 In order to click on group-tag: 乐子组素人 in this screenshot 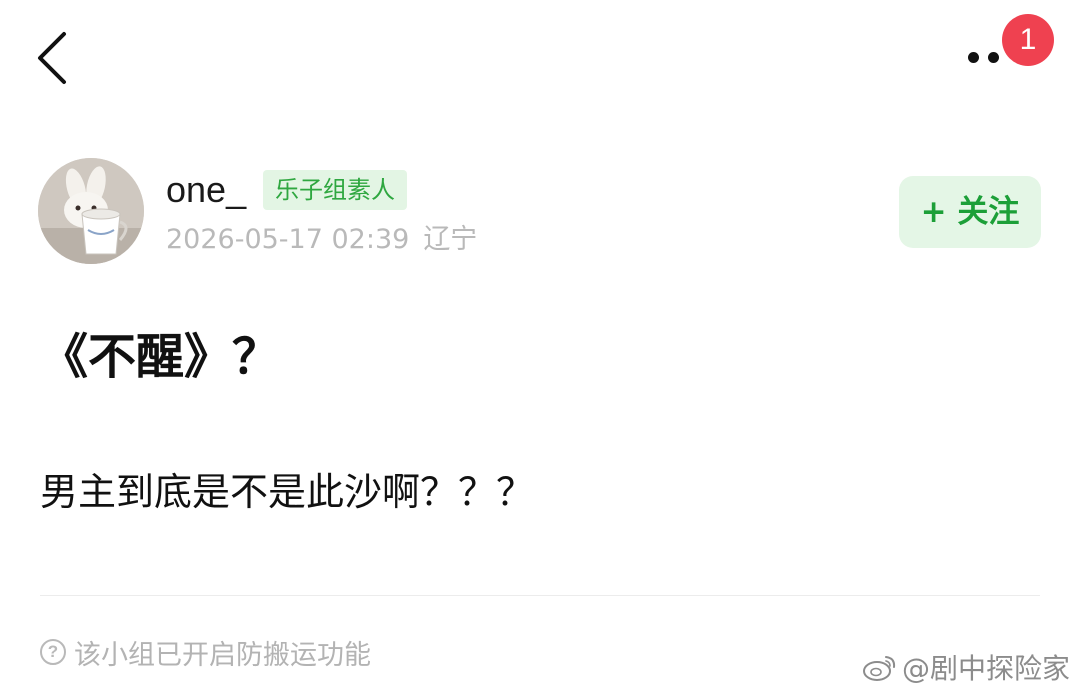, I will do `click(335, 190)`.